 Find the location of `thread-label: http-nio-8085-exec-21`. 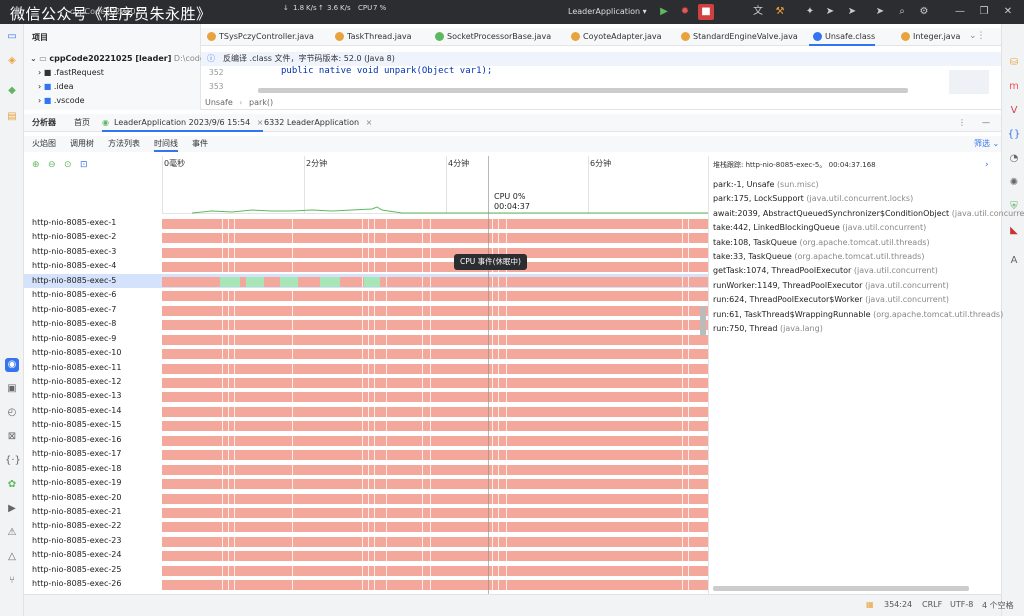

thread-label: http-nio-8085-exec-21 is located at coordinates (76, 511).